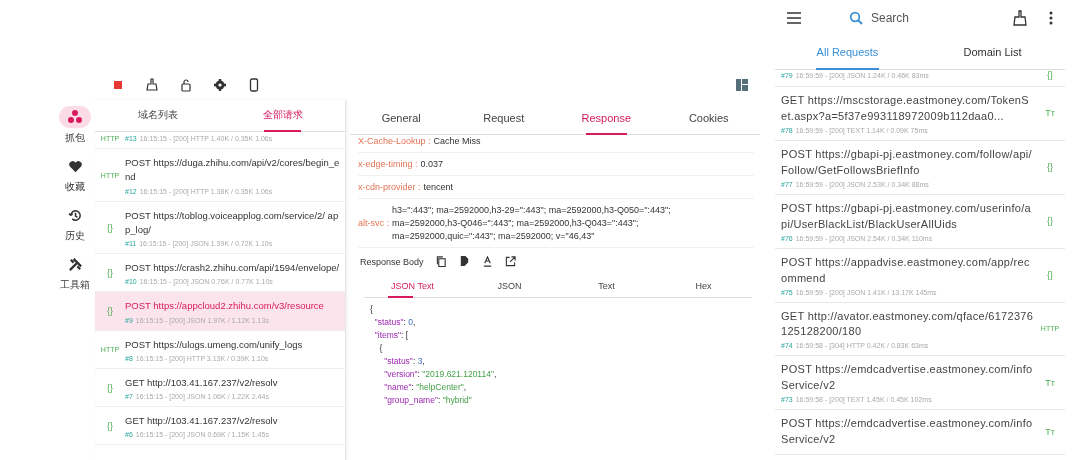  Describe the element at coordinates (224, 306) in the screenshot. I see `request-url: POST https://appcloud2.zhihu.com/v3/resource` at that location.